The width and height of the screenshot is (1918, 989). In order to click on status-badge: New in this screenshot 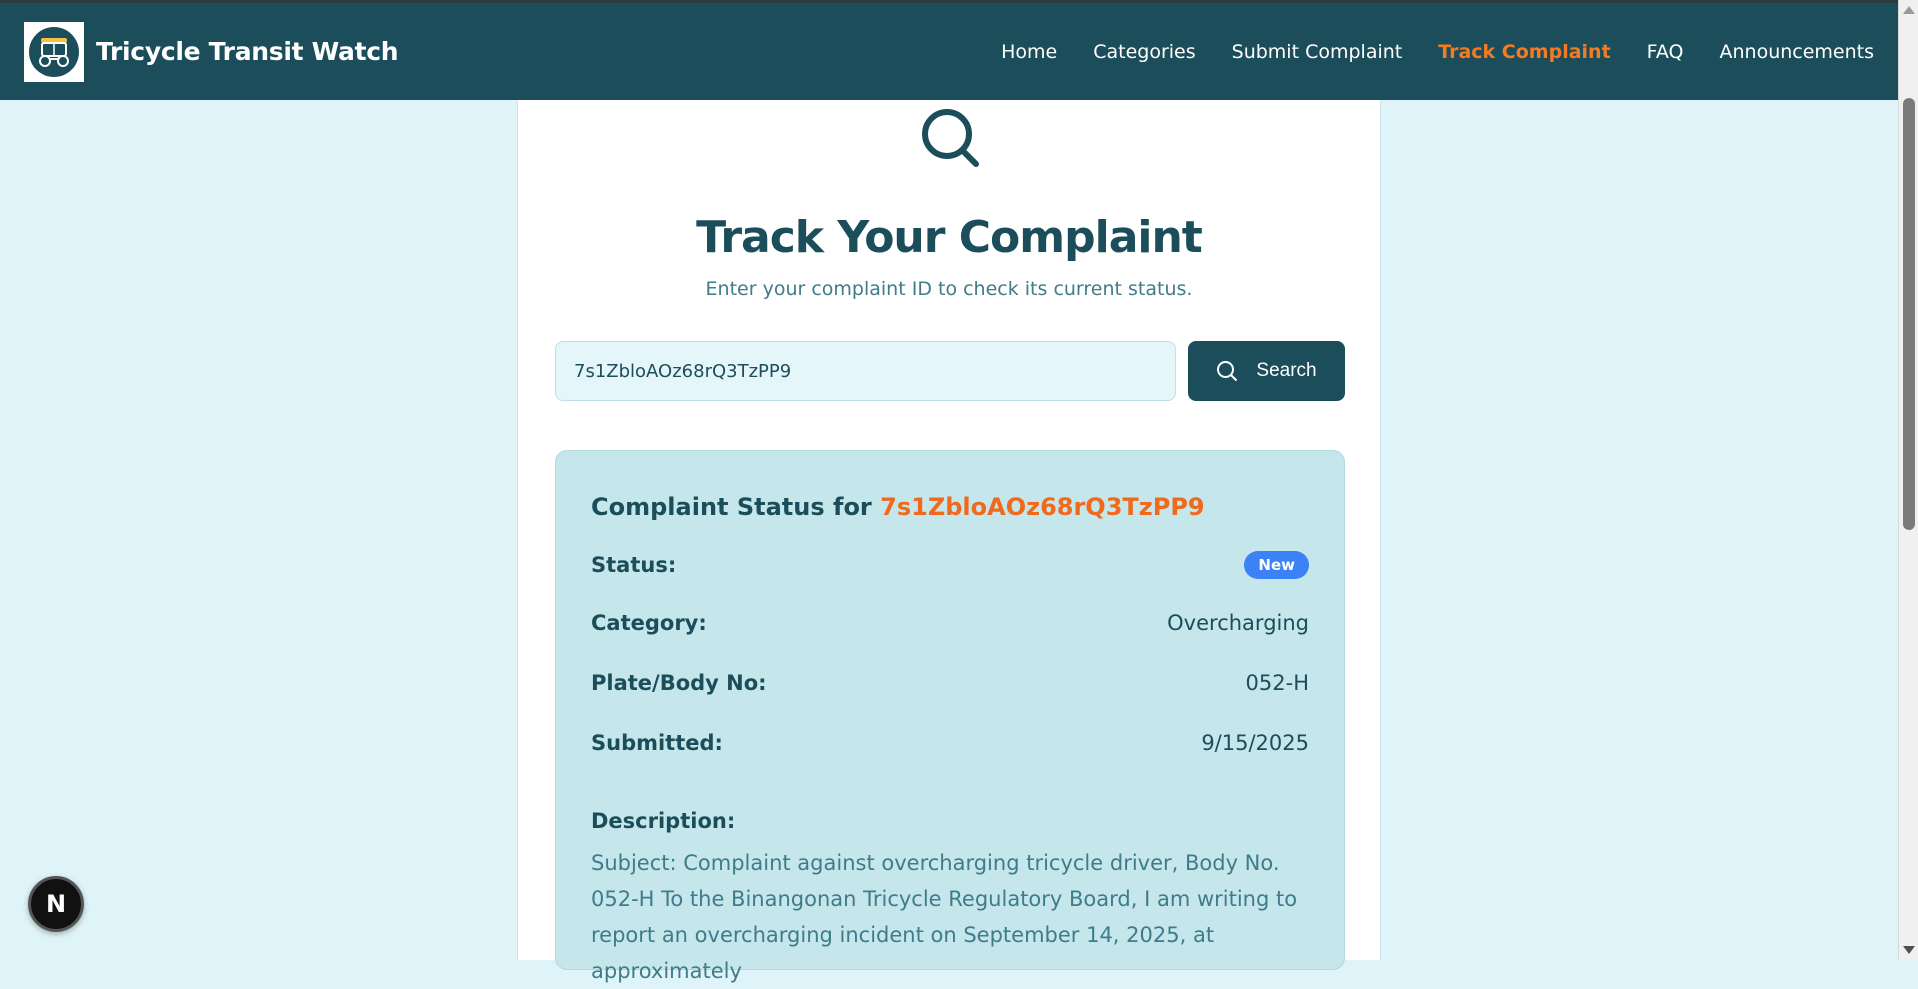, I will do `click(1276, 565)`.